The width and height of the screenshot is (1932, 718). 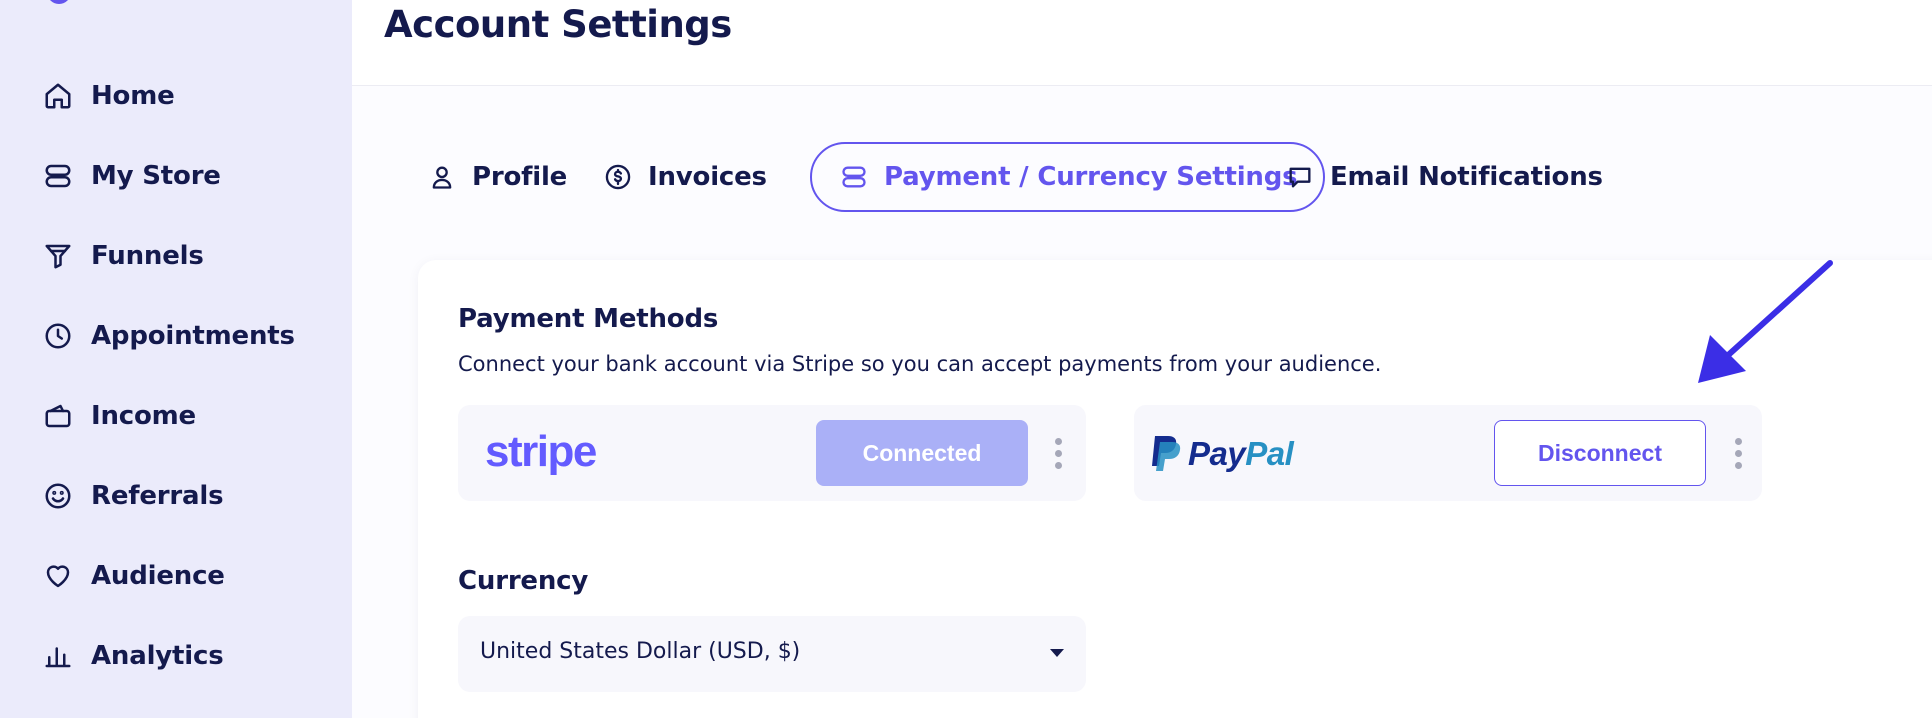 I want to click on sidebar-item-referrals: Referrals, so click(x=133, y=496).